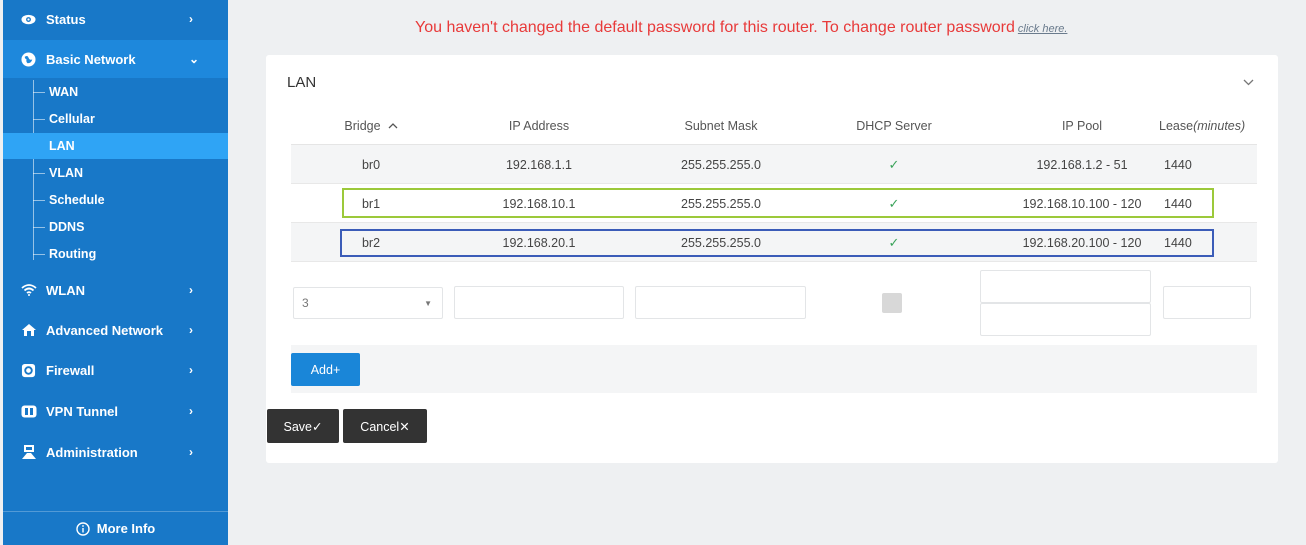 This screenshot has width=1306, height=545. Describe the element at coordinates (194, 59) in the screenshot. I see `chevron-down-icon: ⌄` at that location.